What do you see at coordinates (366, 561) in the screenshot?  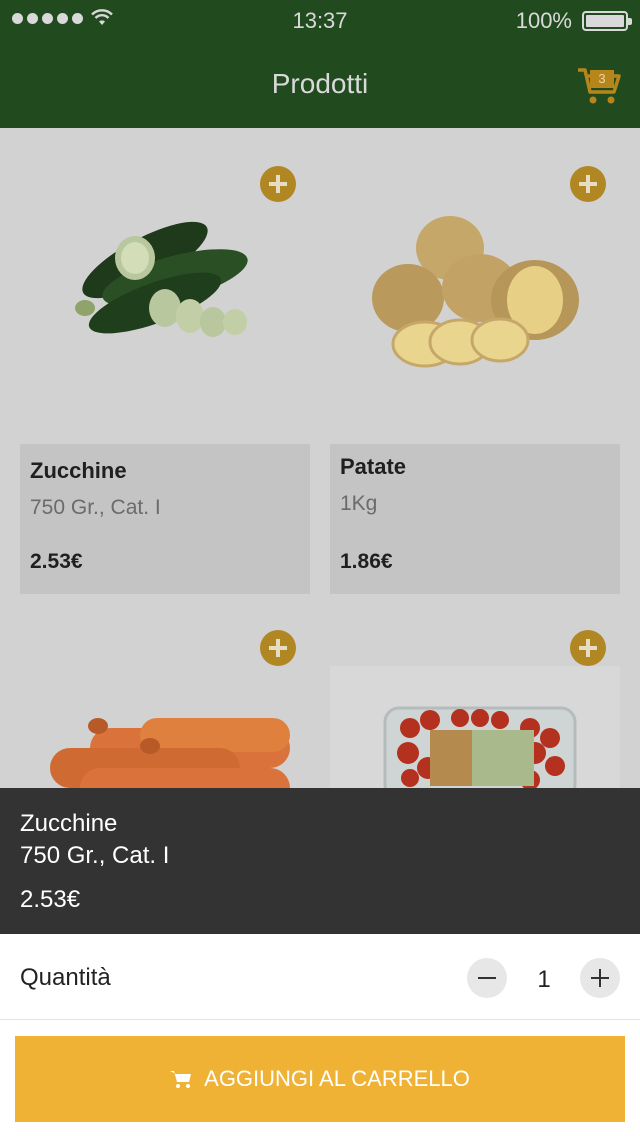 I see `product-price: 1.86€` at bounding box center [366, 561].